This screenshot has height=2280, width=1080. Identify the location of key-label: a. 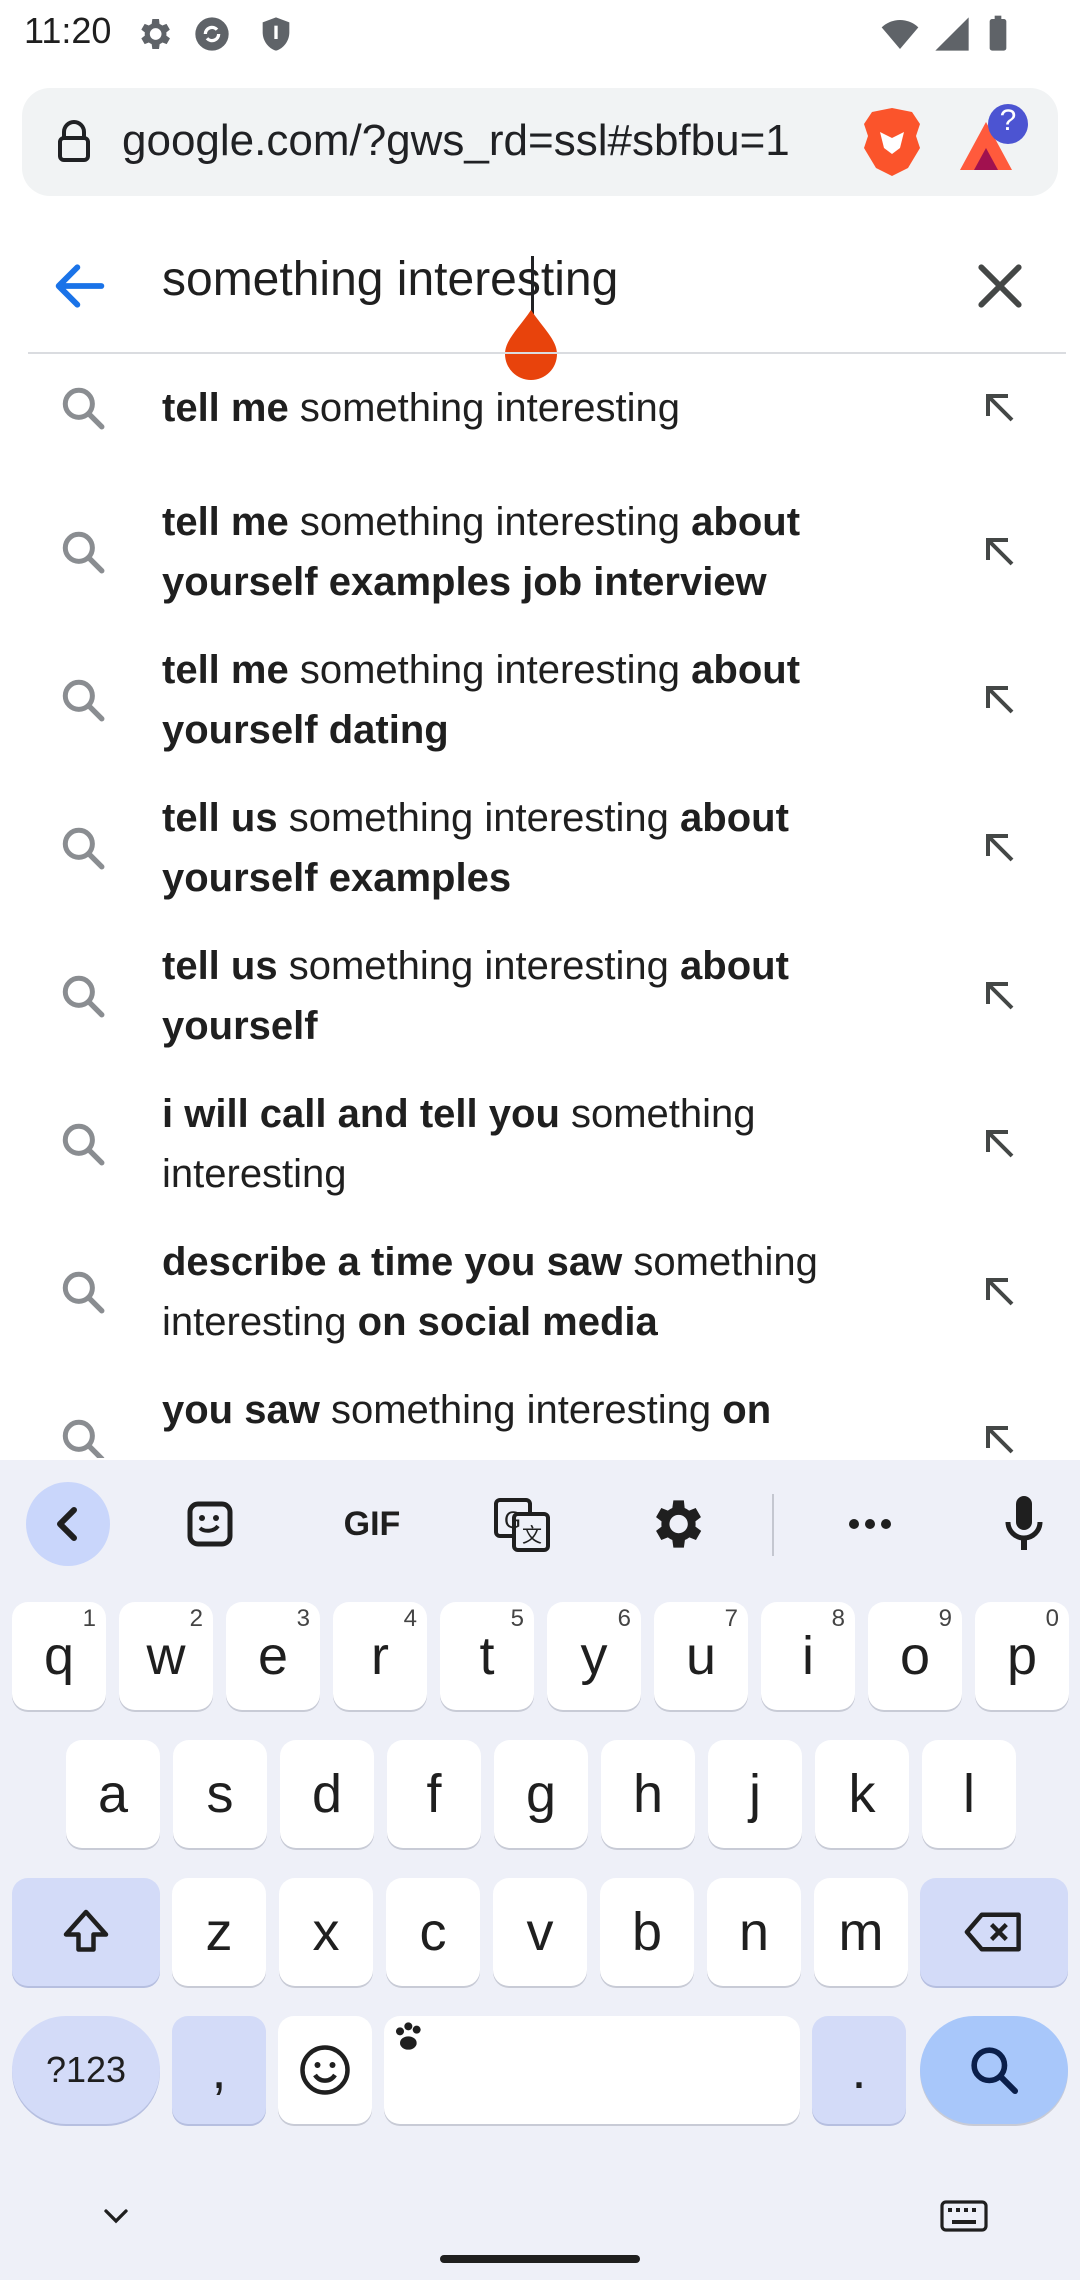
(113, 1794).